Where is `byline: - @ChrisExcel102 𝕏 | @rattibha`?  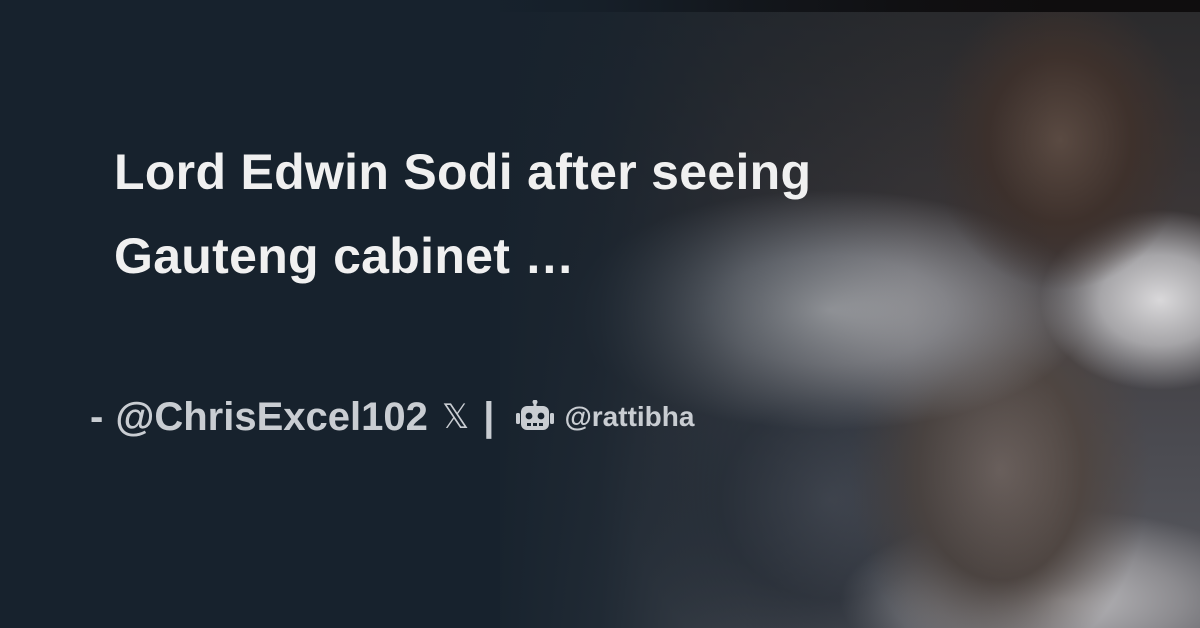
byline: - @ChrisExcel102 𝕏 | @rattibha is located at coordinates (392, 417).